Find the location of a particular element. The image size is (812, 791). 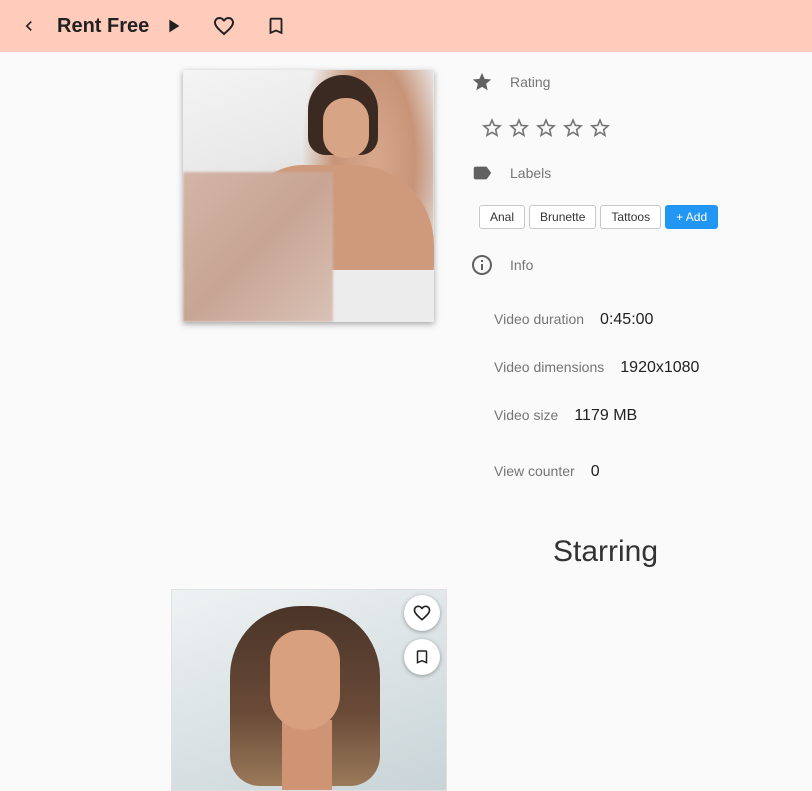

performer-bookmark-button is located at coordinates (422, 657).